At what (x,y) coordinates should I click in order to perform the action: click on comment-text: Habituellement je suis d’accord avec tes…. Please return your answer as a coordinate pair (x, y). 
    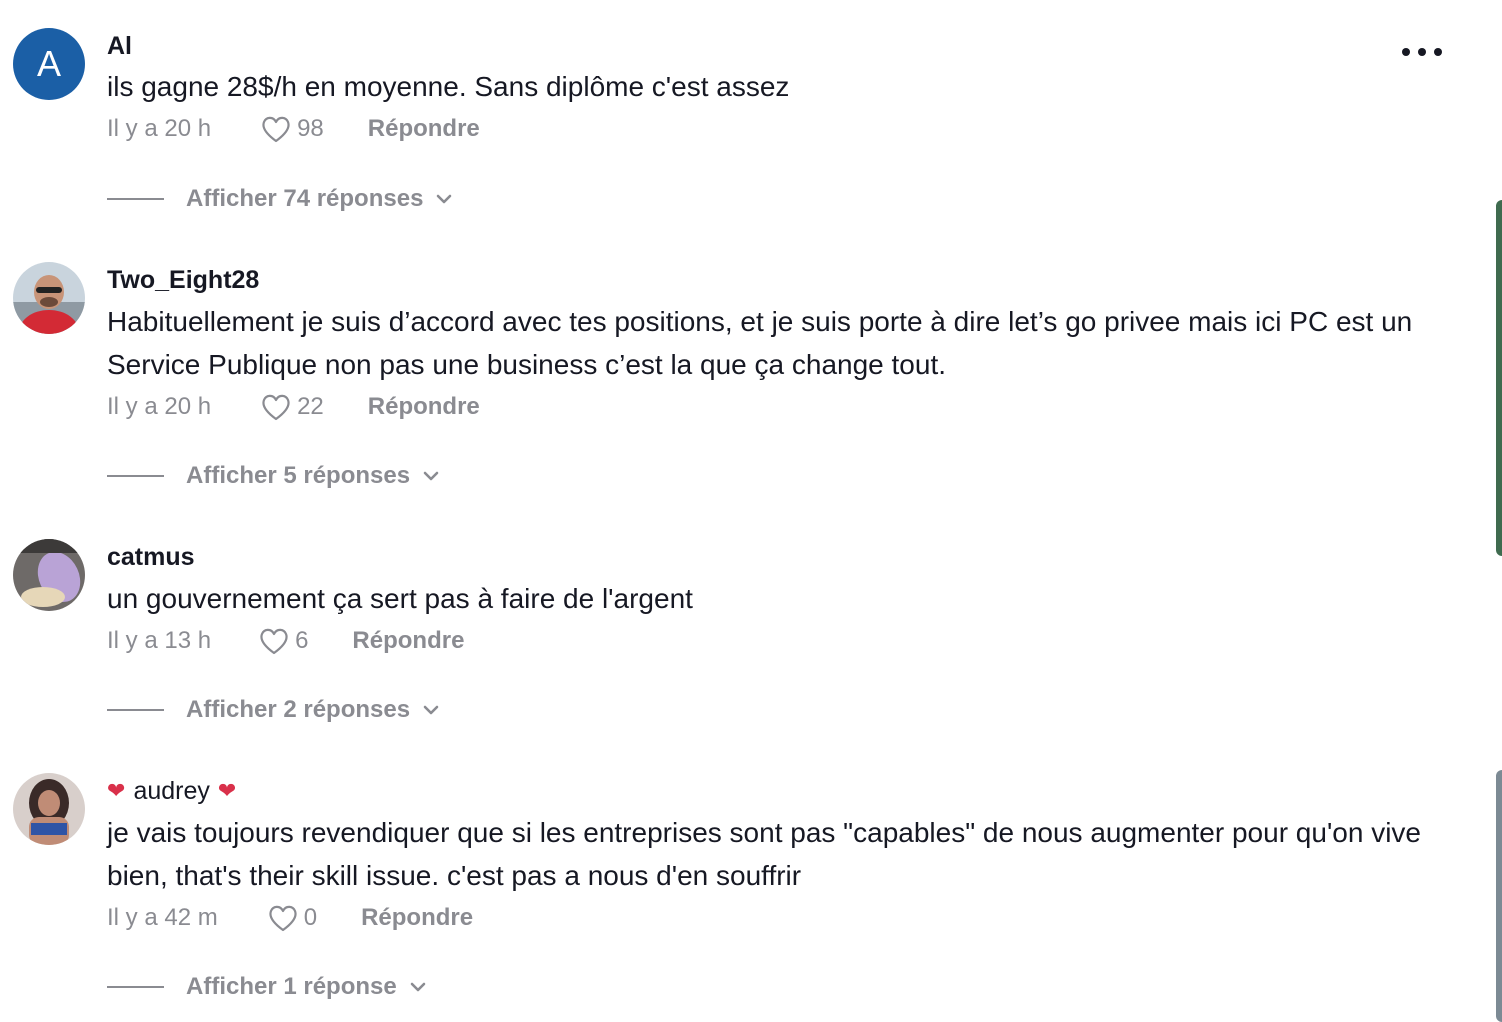
    Looking at the image, I should click on (760, 343).